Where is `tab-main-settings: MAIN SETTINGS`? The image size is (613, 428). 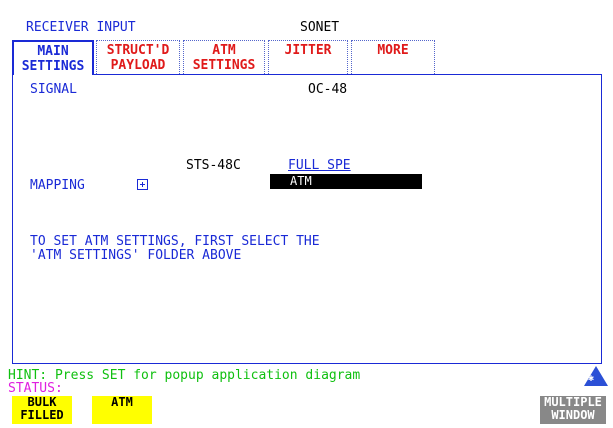 tab-main-settings: MAIN SETTINGS is located at coordinates (53, 57).